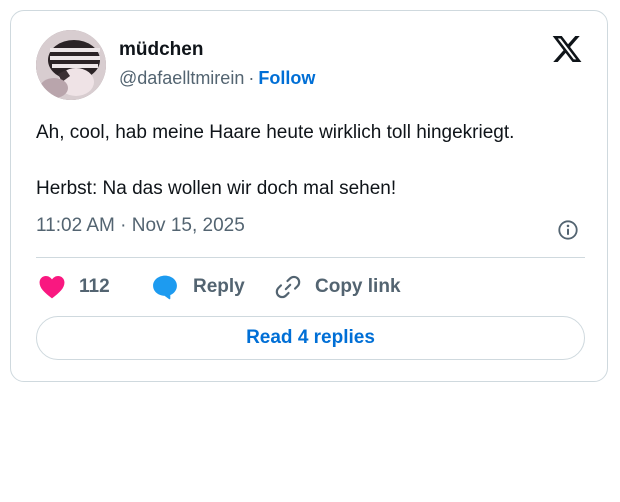  Describe the element at coordinates (310, 257) in the screenshot. I see `divider` at that location.